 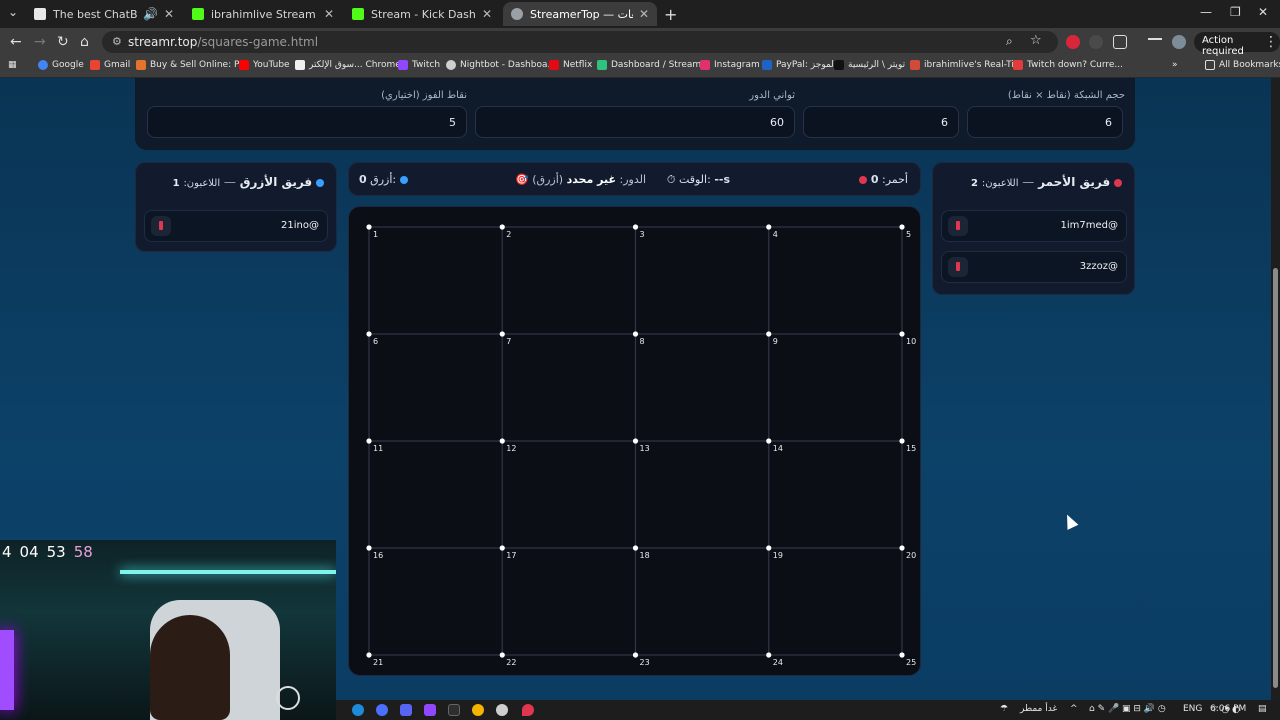 I want to click on close-window-button: ✕, so click(x=1263, y=12).